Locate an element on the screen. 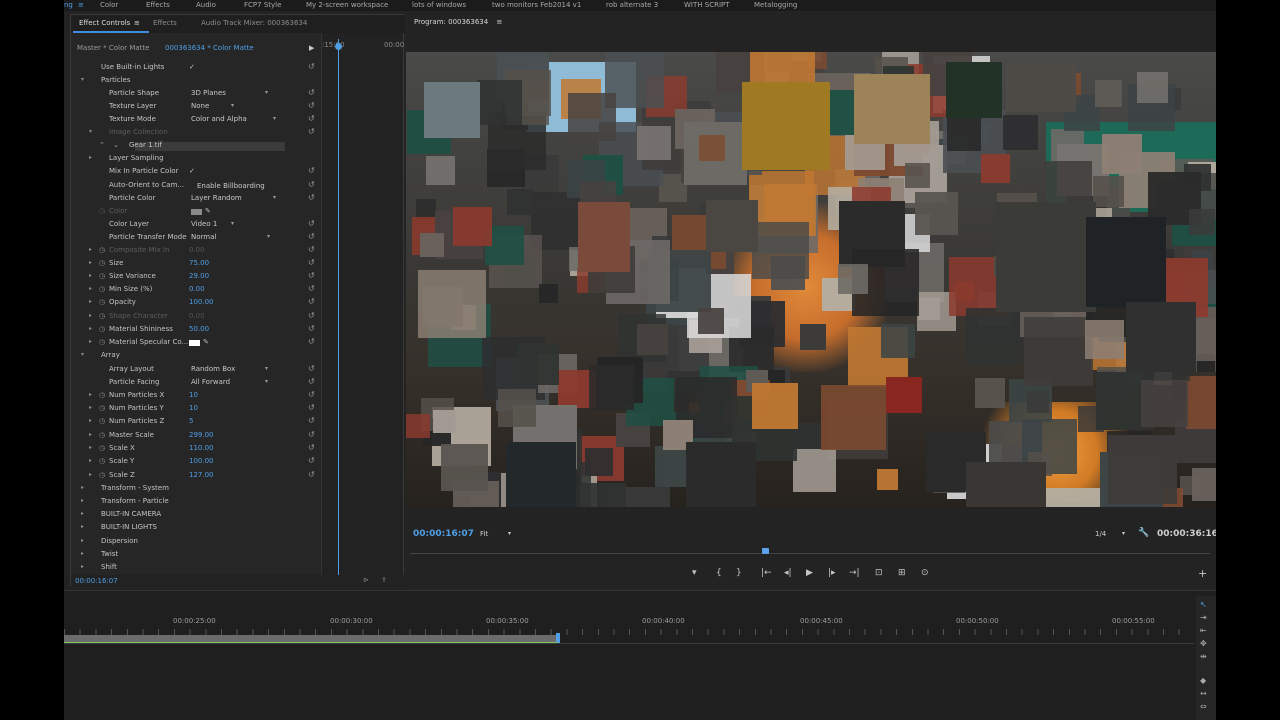 Image resolution: width=1280 pixels, height=720 pixels. prop-scale-y: ▸ ◷ Scale Y 100.00 ↺ is located at coordinates (196, 463).